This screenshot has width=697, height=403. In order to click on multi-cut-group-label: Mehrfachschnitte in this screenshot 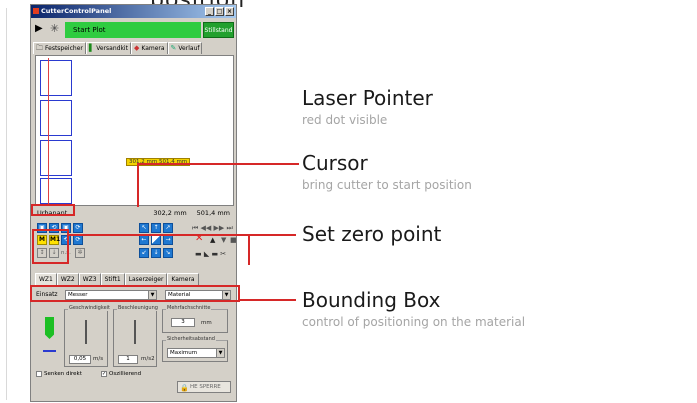, I will do `click(189, 308)`.